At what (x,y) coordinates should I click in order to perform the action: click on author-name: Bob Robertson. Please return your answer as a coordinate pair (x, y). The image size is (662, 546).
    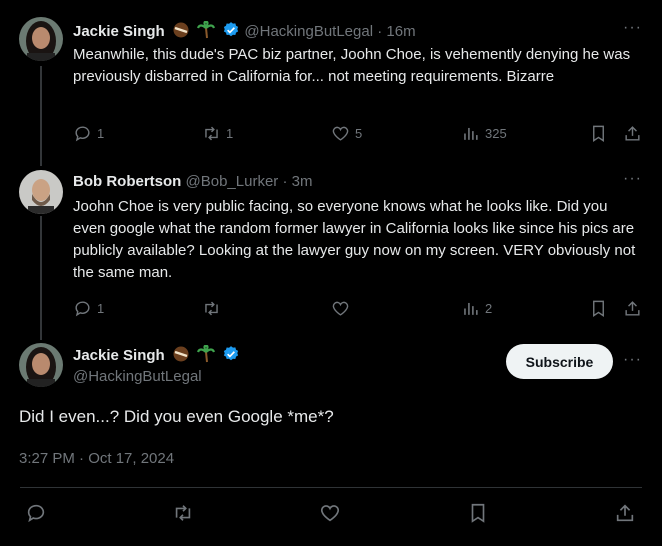
    Looking at the image, I should click on (127, 181).